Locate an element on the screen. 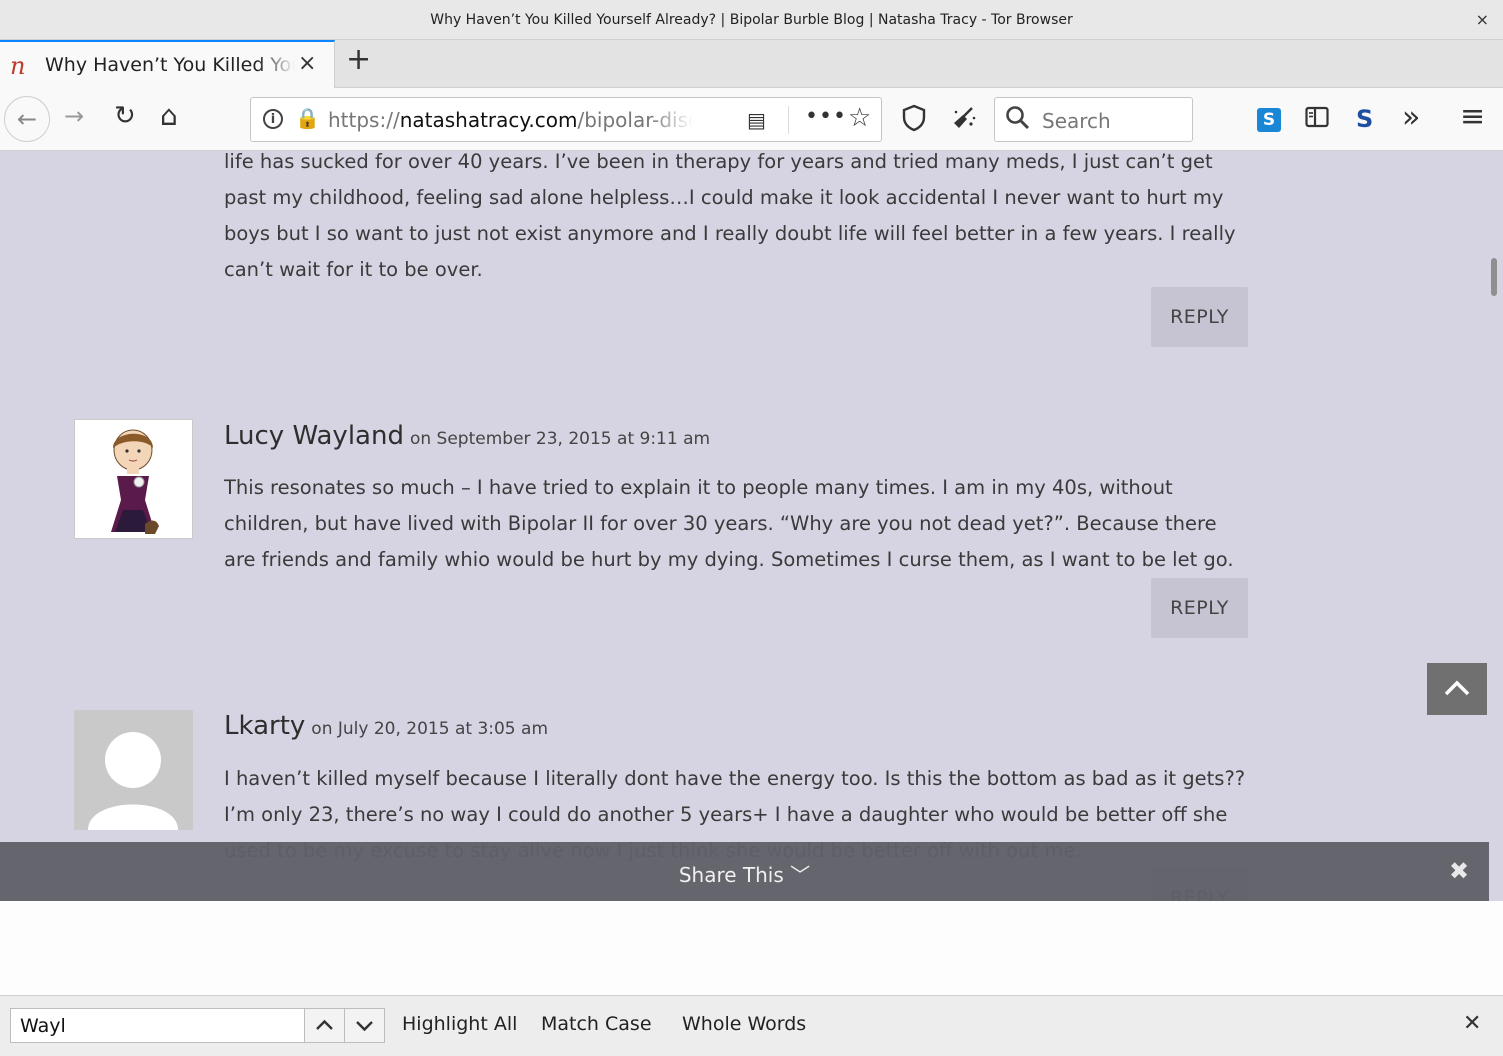  find-next-button is located at coordinates (364, 1025).